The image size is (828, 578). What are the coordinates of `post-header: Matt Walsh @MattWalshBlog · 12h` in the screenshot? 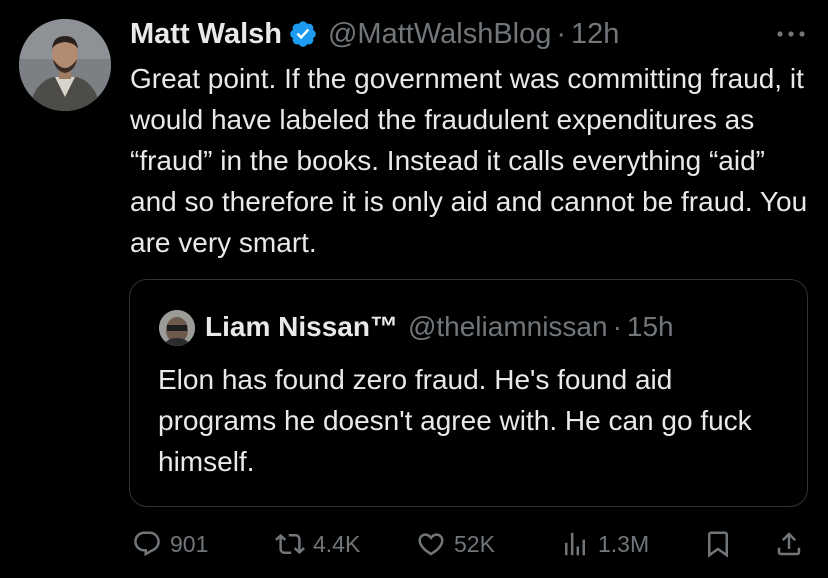 It's located at (374, 34).